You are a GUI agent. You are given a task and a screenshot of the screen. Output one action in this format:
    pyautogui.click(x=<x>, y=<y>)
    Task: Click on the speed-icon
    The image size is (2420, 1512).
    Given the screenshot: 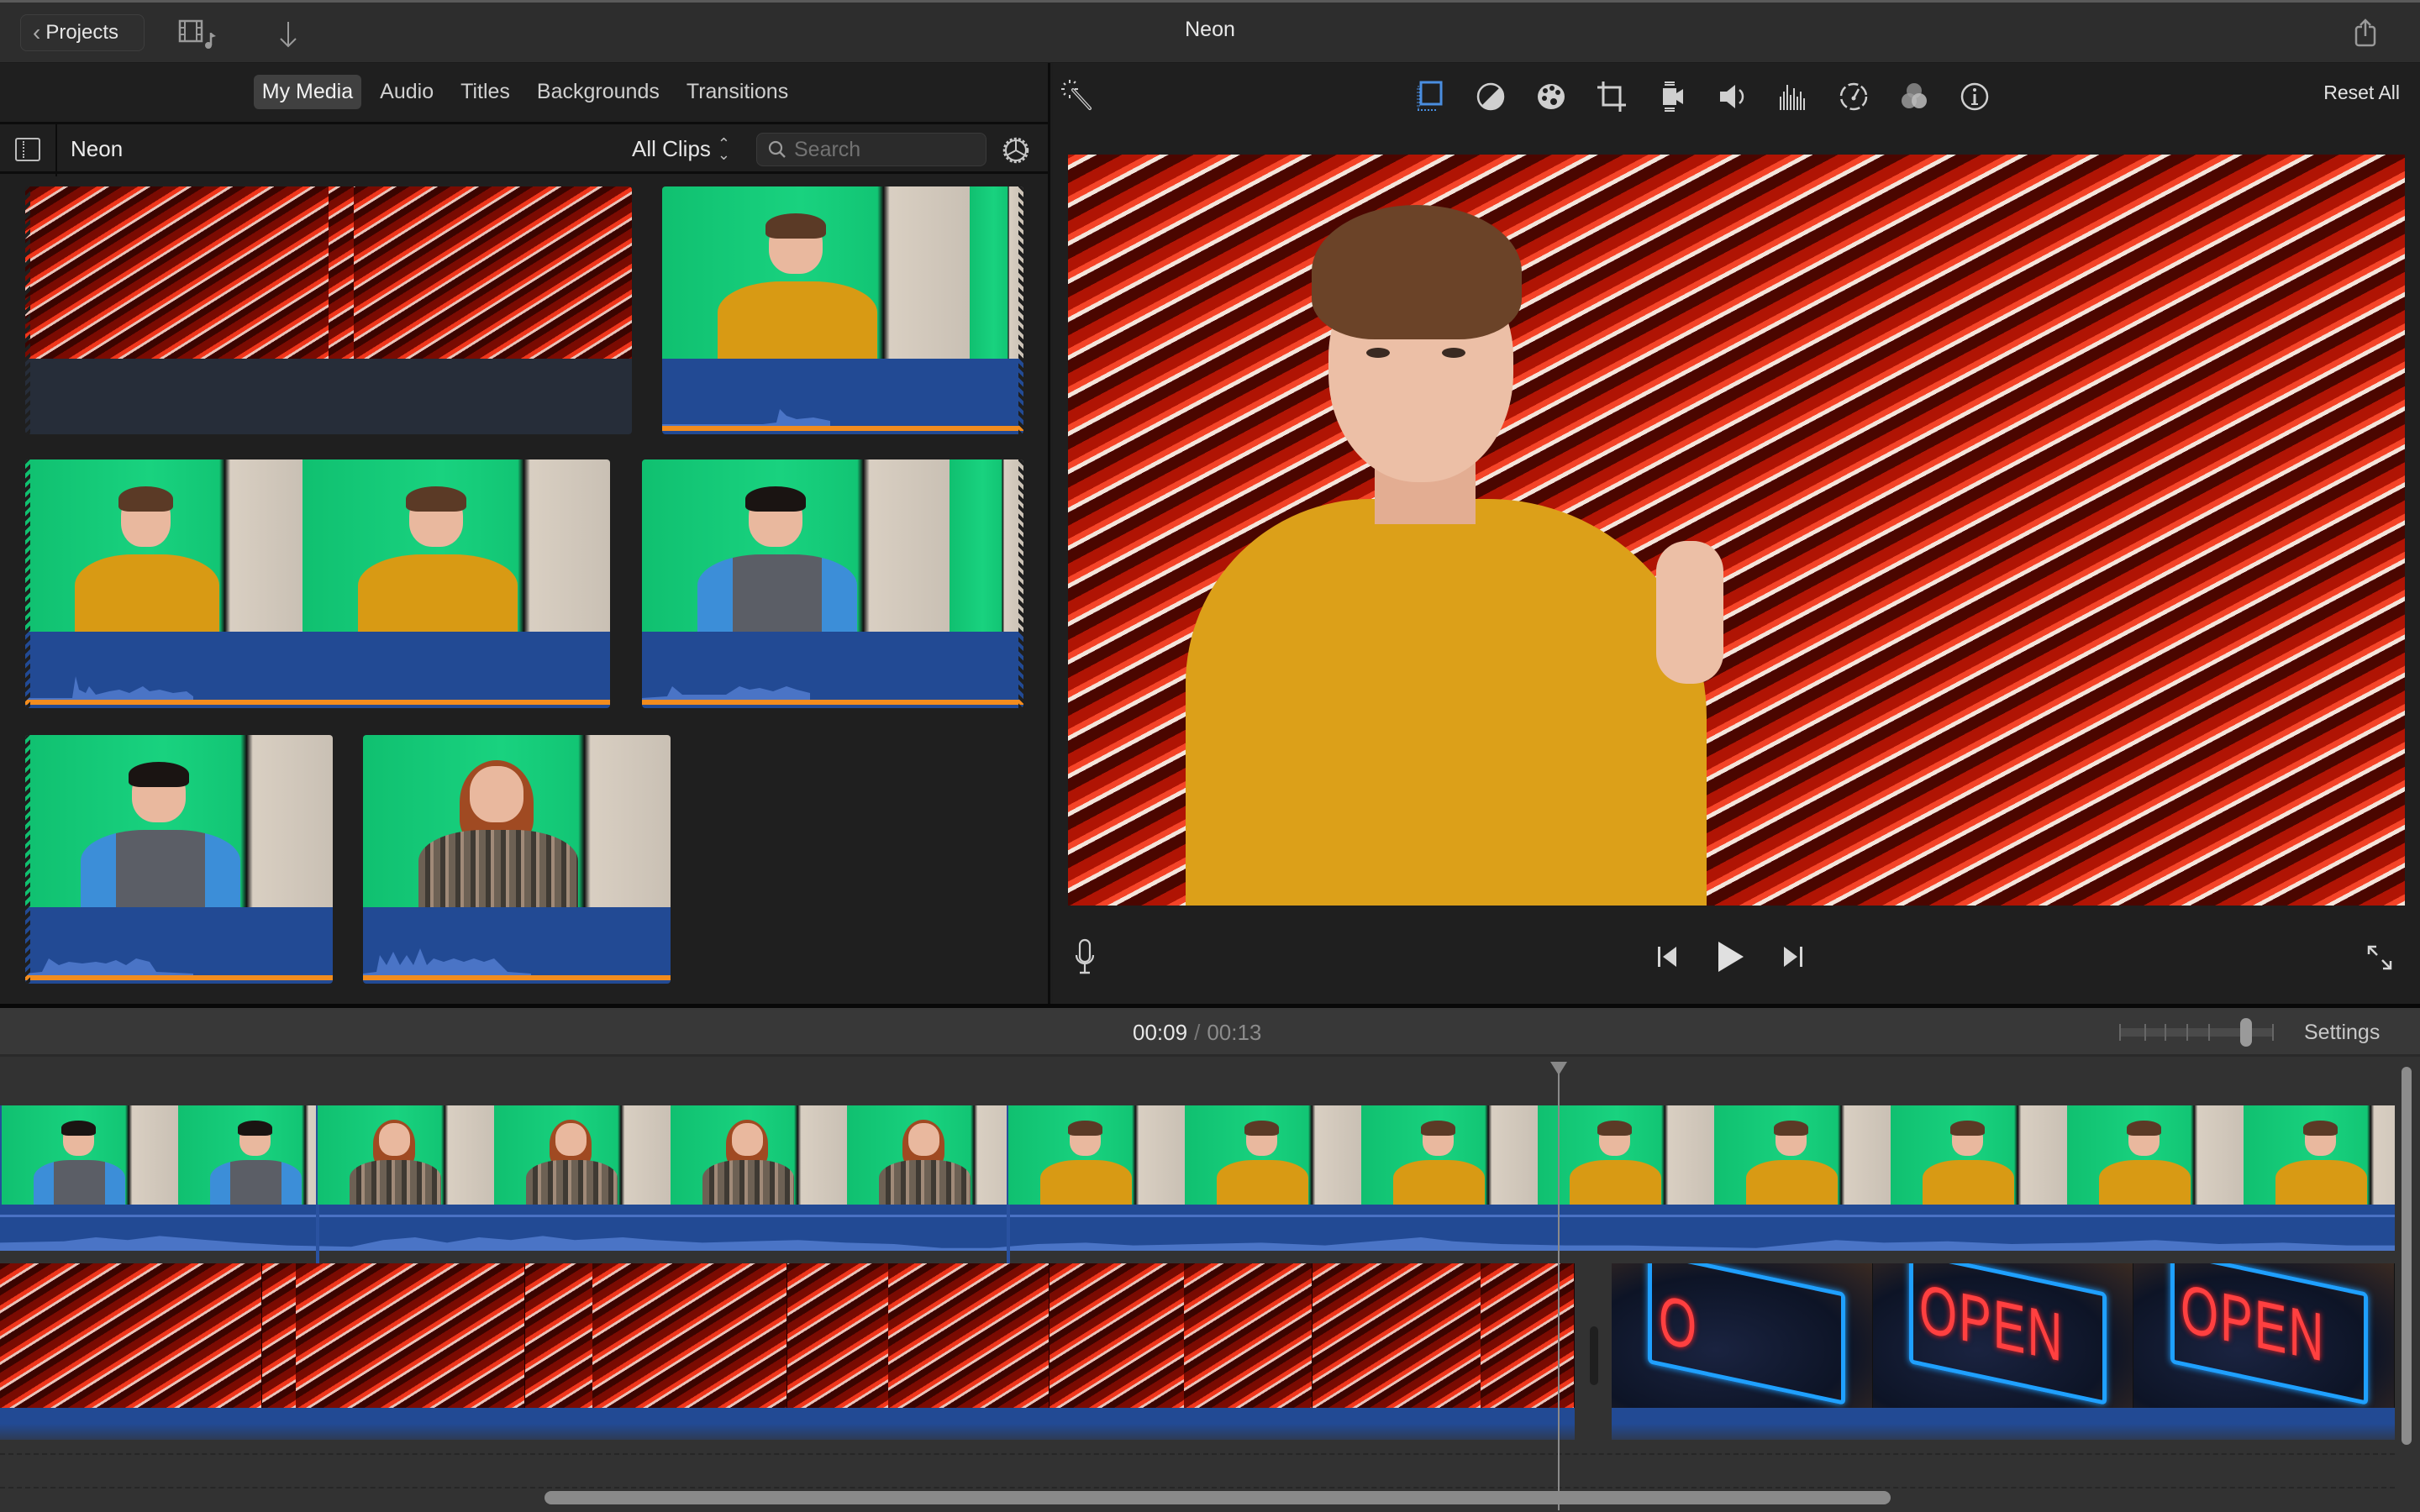 What is the action you would take?
    pyautogui.click(x=1854, y=96)
    